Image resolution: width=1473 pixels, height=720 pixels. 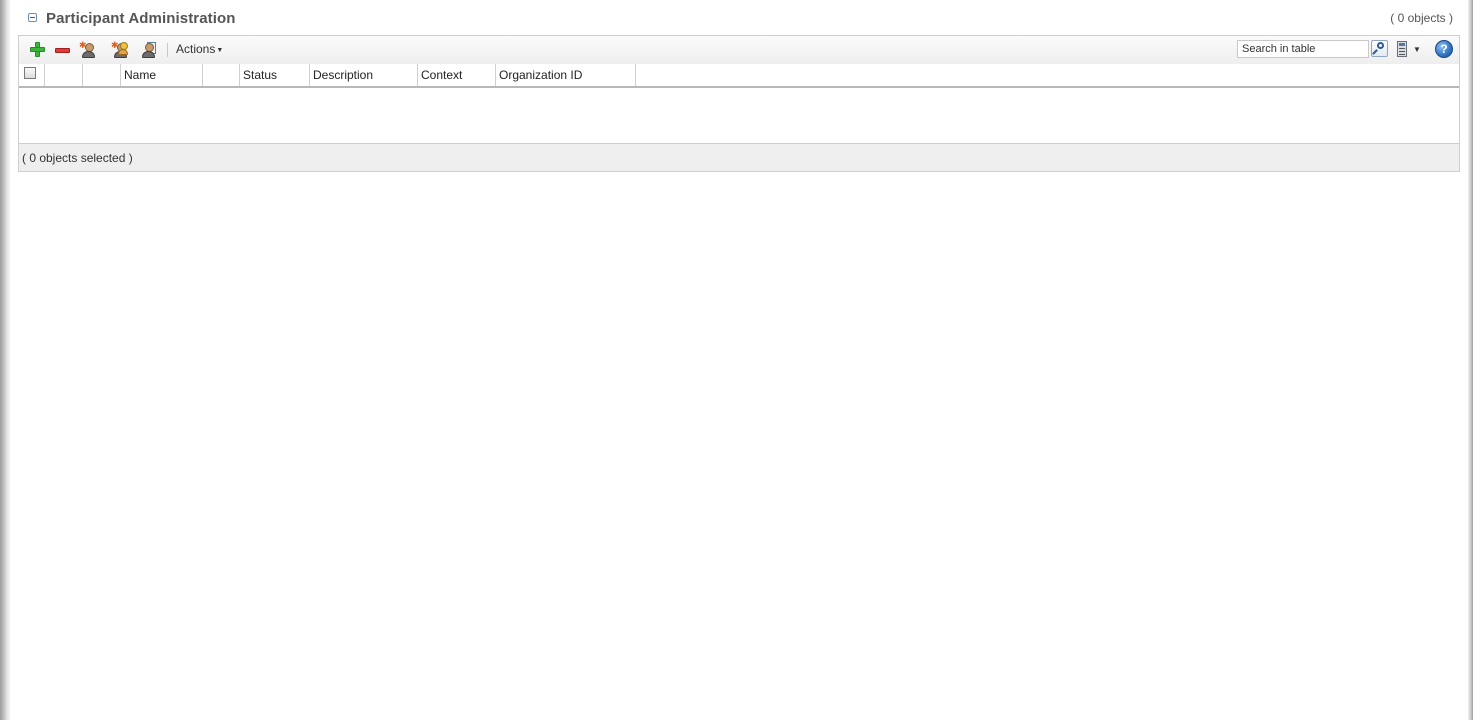 I want to click on add-icon, so click(x=38, y=50).